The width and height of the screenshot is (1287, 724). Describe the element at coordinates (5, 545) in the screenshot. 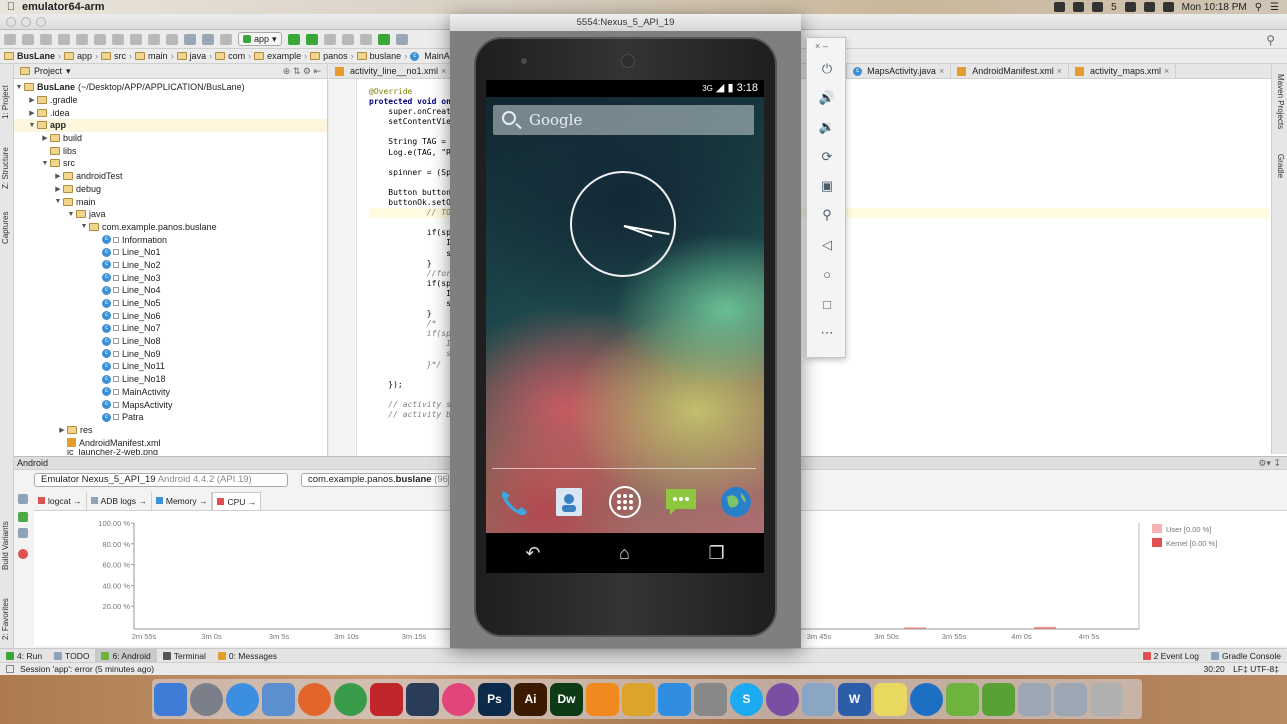

I see `build-variants-tool-tab: Build Variants` at that location.